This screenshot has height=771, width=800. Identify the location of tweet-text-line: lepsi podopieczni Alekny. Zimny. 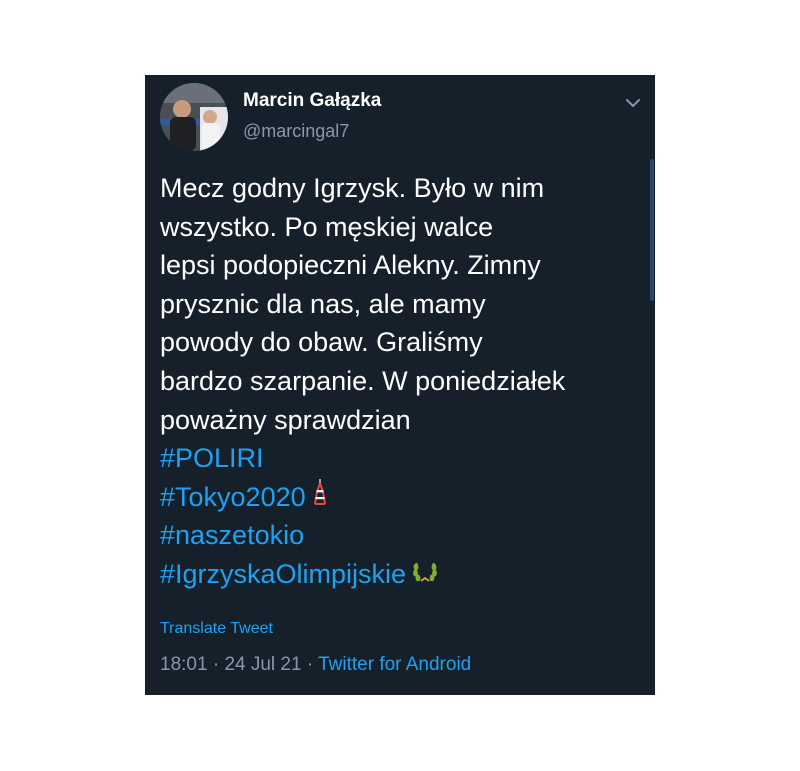
(350, 265).